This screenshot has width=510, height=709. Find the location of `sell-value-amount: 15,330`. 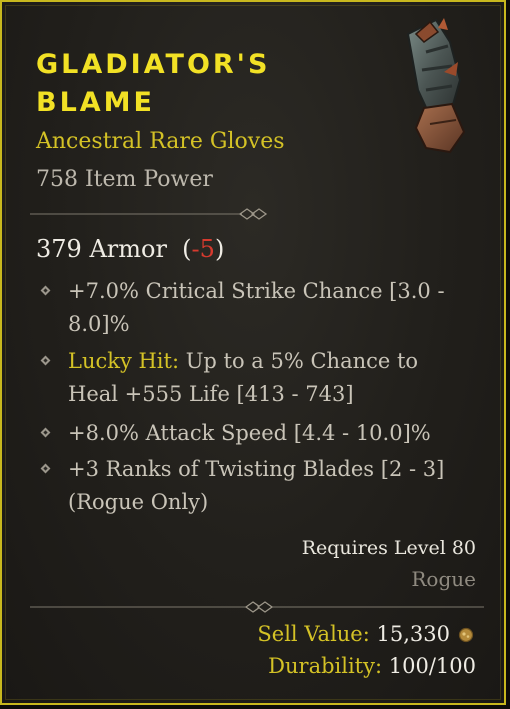

sell-value-amount: 15,330 is located at coordinates (413, 634).